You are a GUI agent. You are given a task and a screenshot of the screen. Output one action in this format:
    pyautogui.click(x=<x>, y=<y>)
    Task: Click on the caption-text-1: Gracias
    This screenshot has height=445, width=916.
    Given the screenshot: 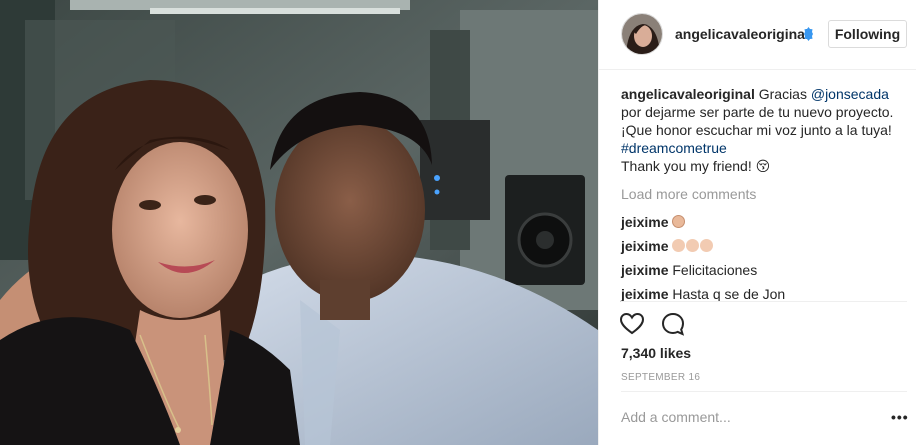 What is the action you would take?
    pyautogui.click(x=784, y=94)
    